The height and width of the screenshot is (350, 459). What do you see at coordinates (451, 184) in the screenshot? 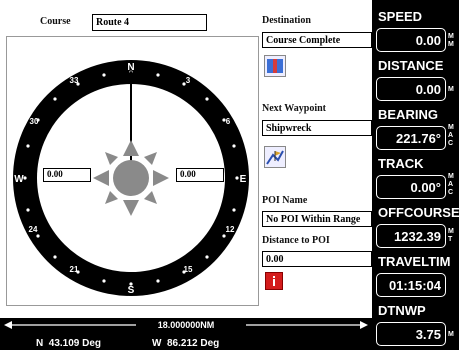
I see `track-unit: M A C` at bounding box center [451, 184].